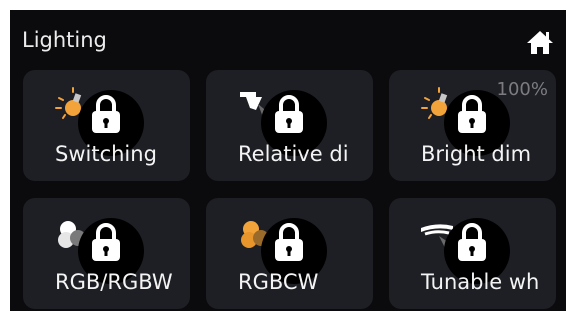 The width and height of the screenshot is (570, 323). What do you see at coordinates (278, 282) in the screenshot?
I see `tile-label: RGBCW` at bounding box center [278, 282].